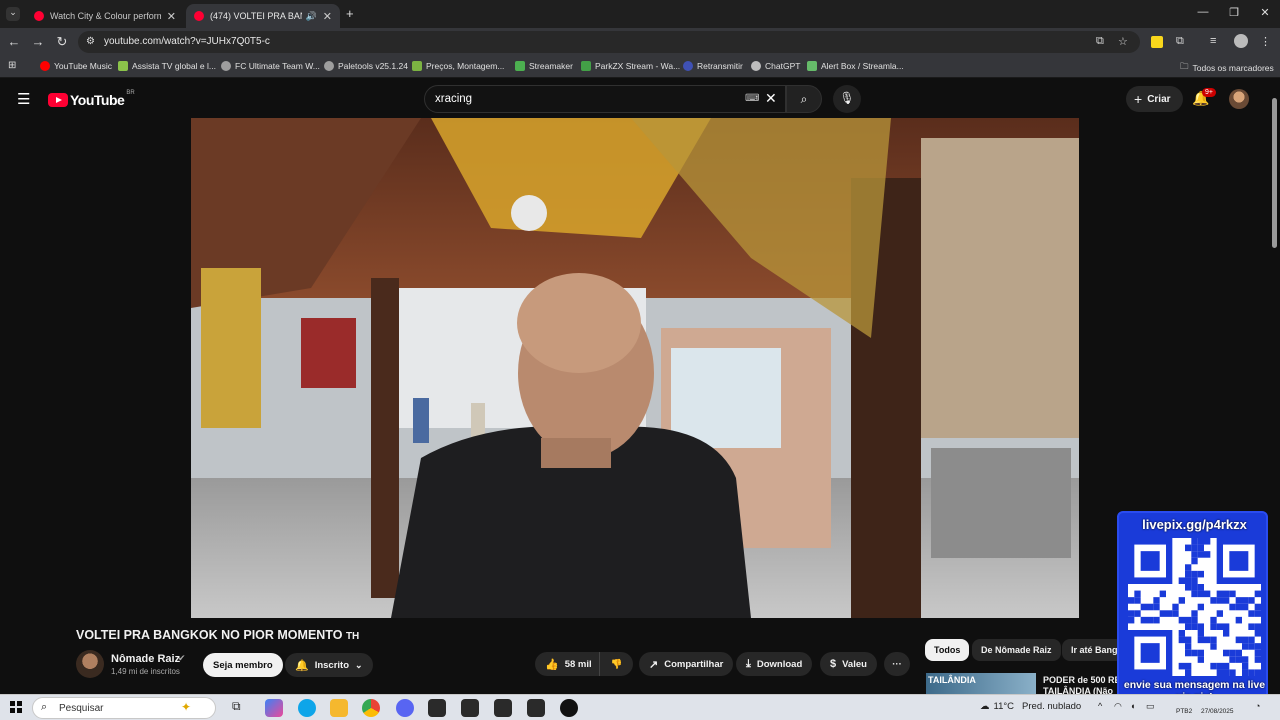 The width and height of the screenshot is (1280, 720). Describe the element at coordinates (1213, 41) in the screenshot. I see `reading-list-icon: ≡` at that location.